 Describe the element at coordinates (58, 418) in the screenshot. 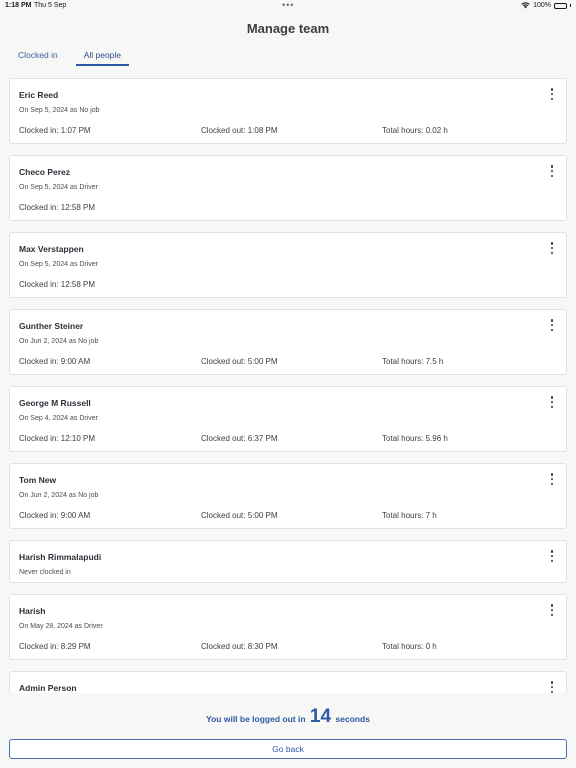

I see `person-shift-info: On Sep 4, 2024 as Driver` at that location.